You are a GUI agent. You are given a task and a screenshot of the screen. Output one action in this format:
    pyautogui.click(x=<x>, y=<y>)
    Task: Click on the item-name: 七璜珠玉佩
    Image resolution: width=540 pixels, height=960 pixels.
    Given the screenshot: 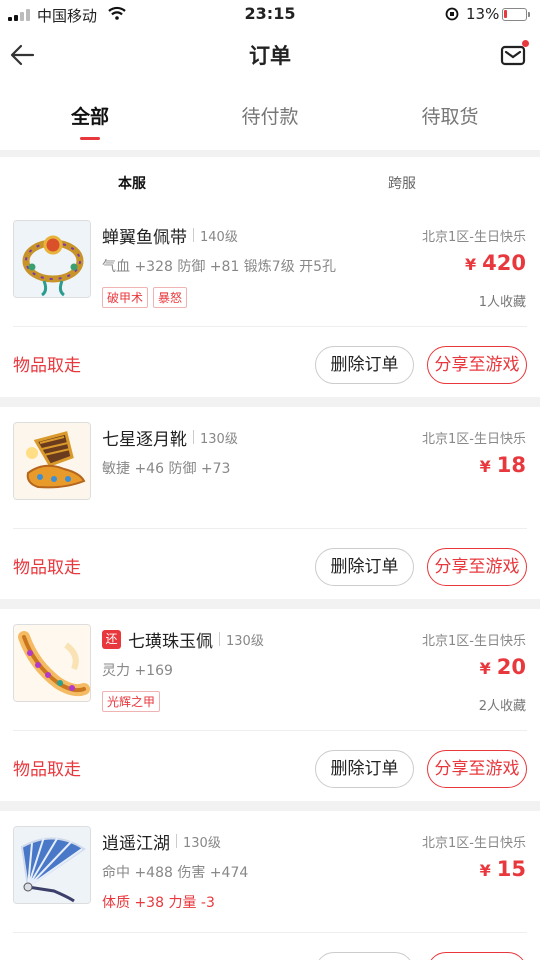 What is the action you would take?
    pyautogui.click(x=170, y=639)
    